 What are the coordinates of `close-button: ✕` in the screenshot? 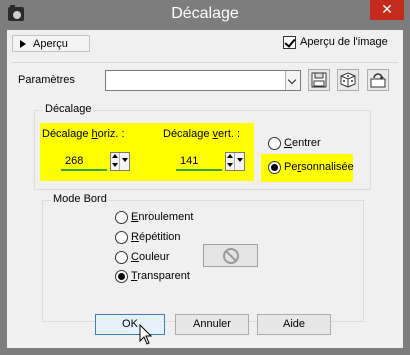 It's located at (387, 10).